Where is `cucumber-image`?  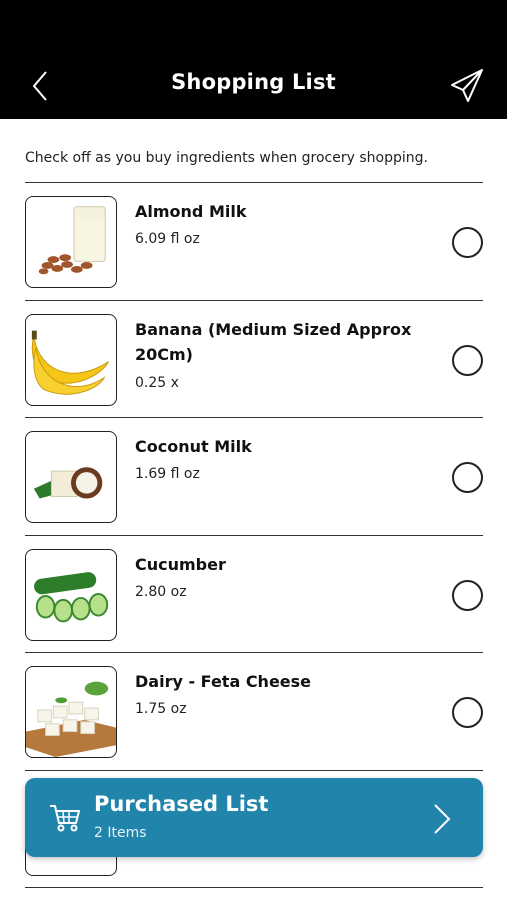
cucumber-image is located at coordinates (71, 594).